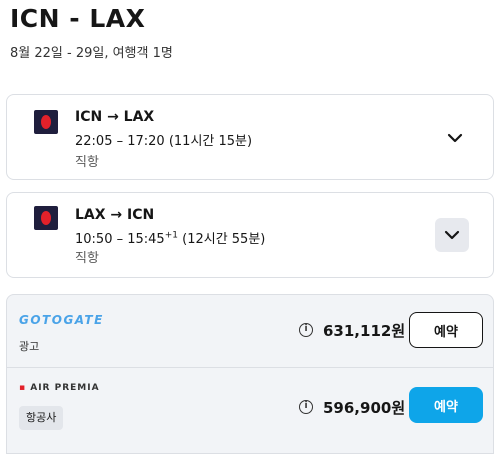 This screenshot has height=454, width=498. What do you see at coordinates (91, 53) in the screenshot?
I see `trip-details: 8월 22일 - 29일, 여행객 1명` at bounding box center [91, 53].